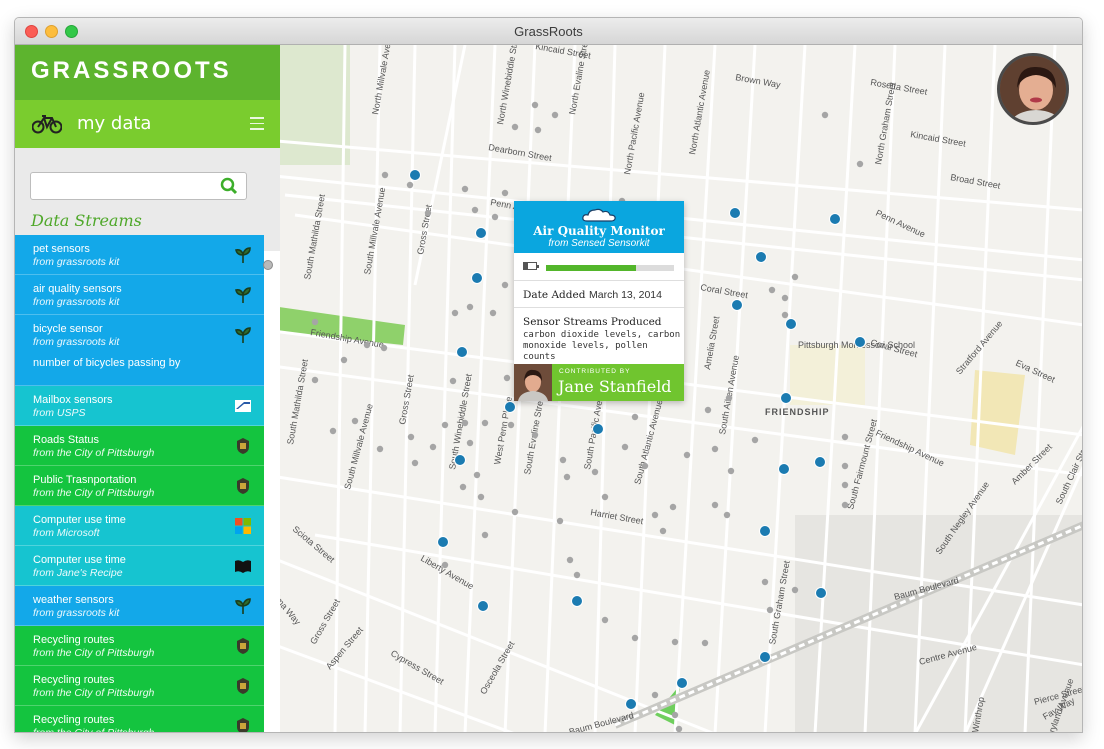  Describe the element at coordinates (144, 255) in the screenshot. I see `data-stream-item: pet sensors from grassroots kit` at that location.